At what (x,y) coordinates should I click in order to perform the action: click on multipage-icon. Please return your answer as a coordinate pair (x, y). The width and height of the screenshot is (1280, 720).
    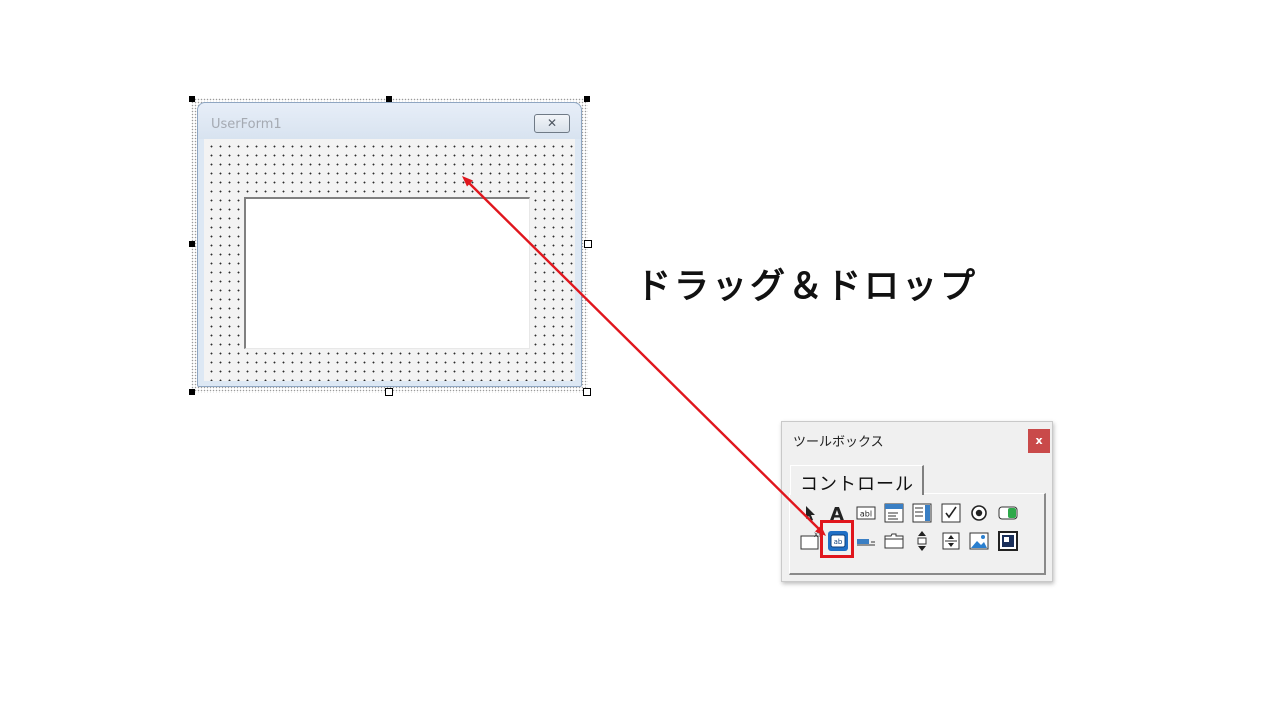
    Looking at the image, I should click on (894, 541).